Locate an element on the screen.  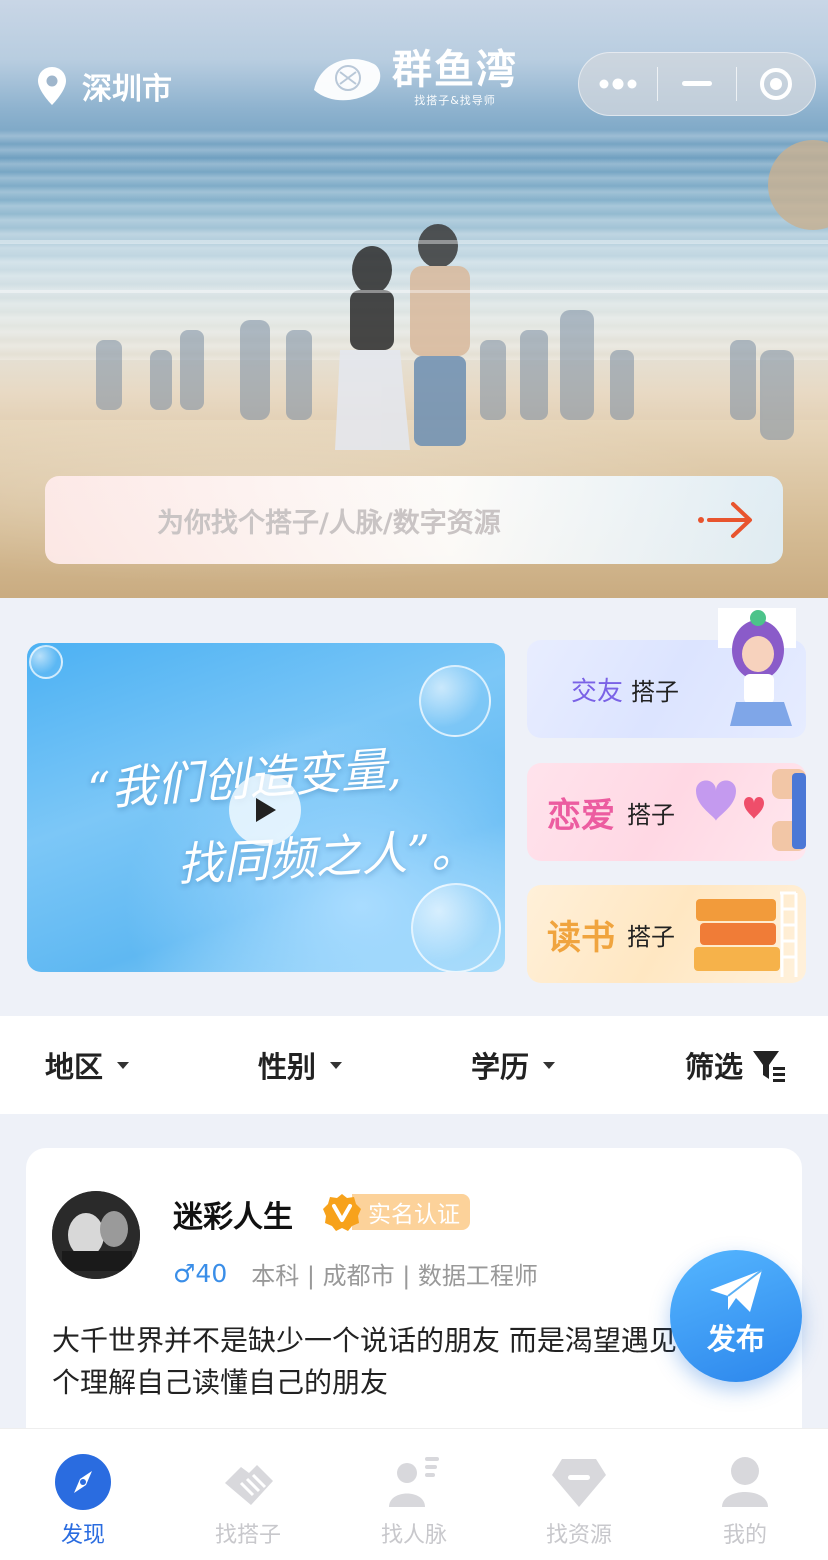
minimize-button is located at coordinates (697, 84).